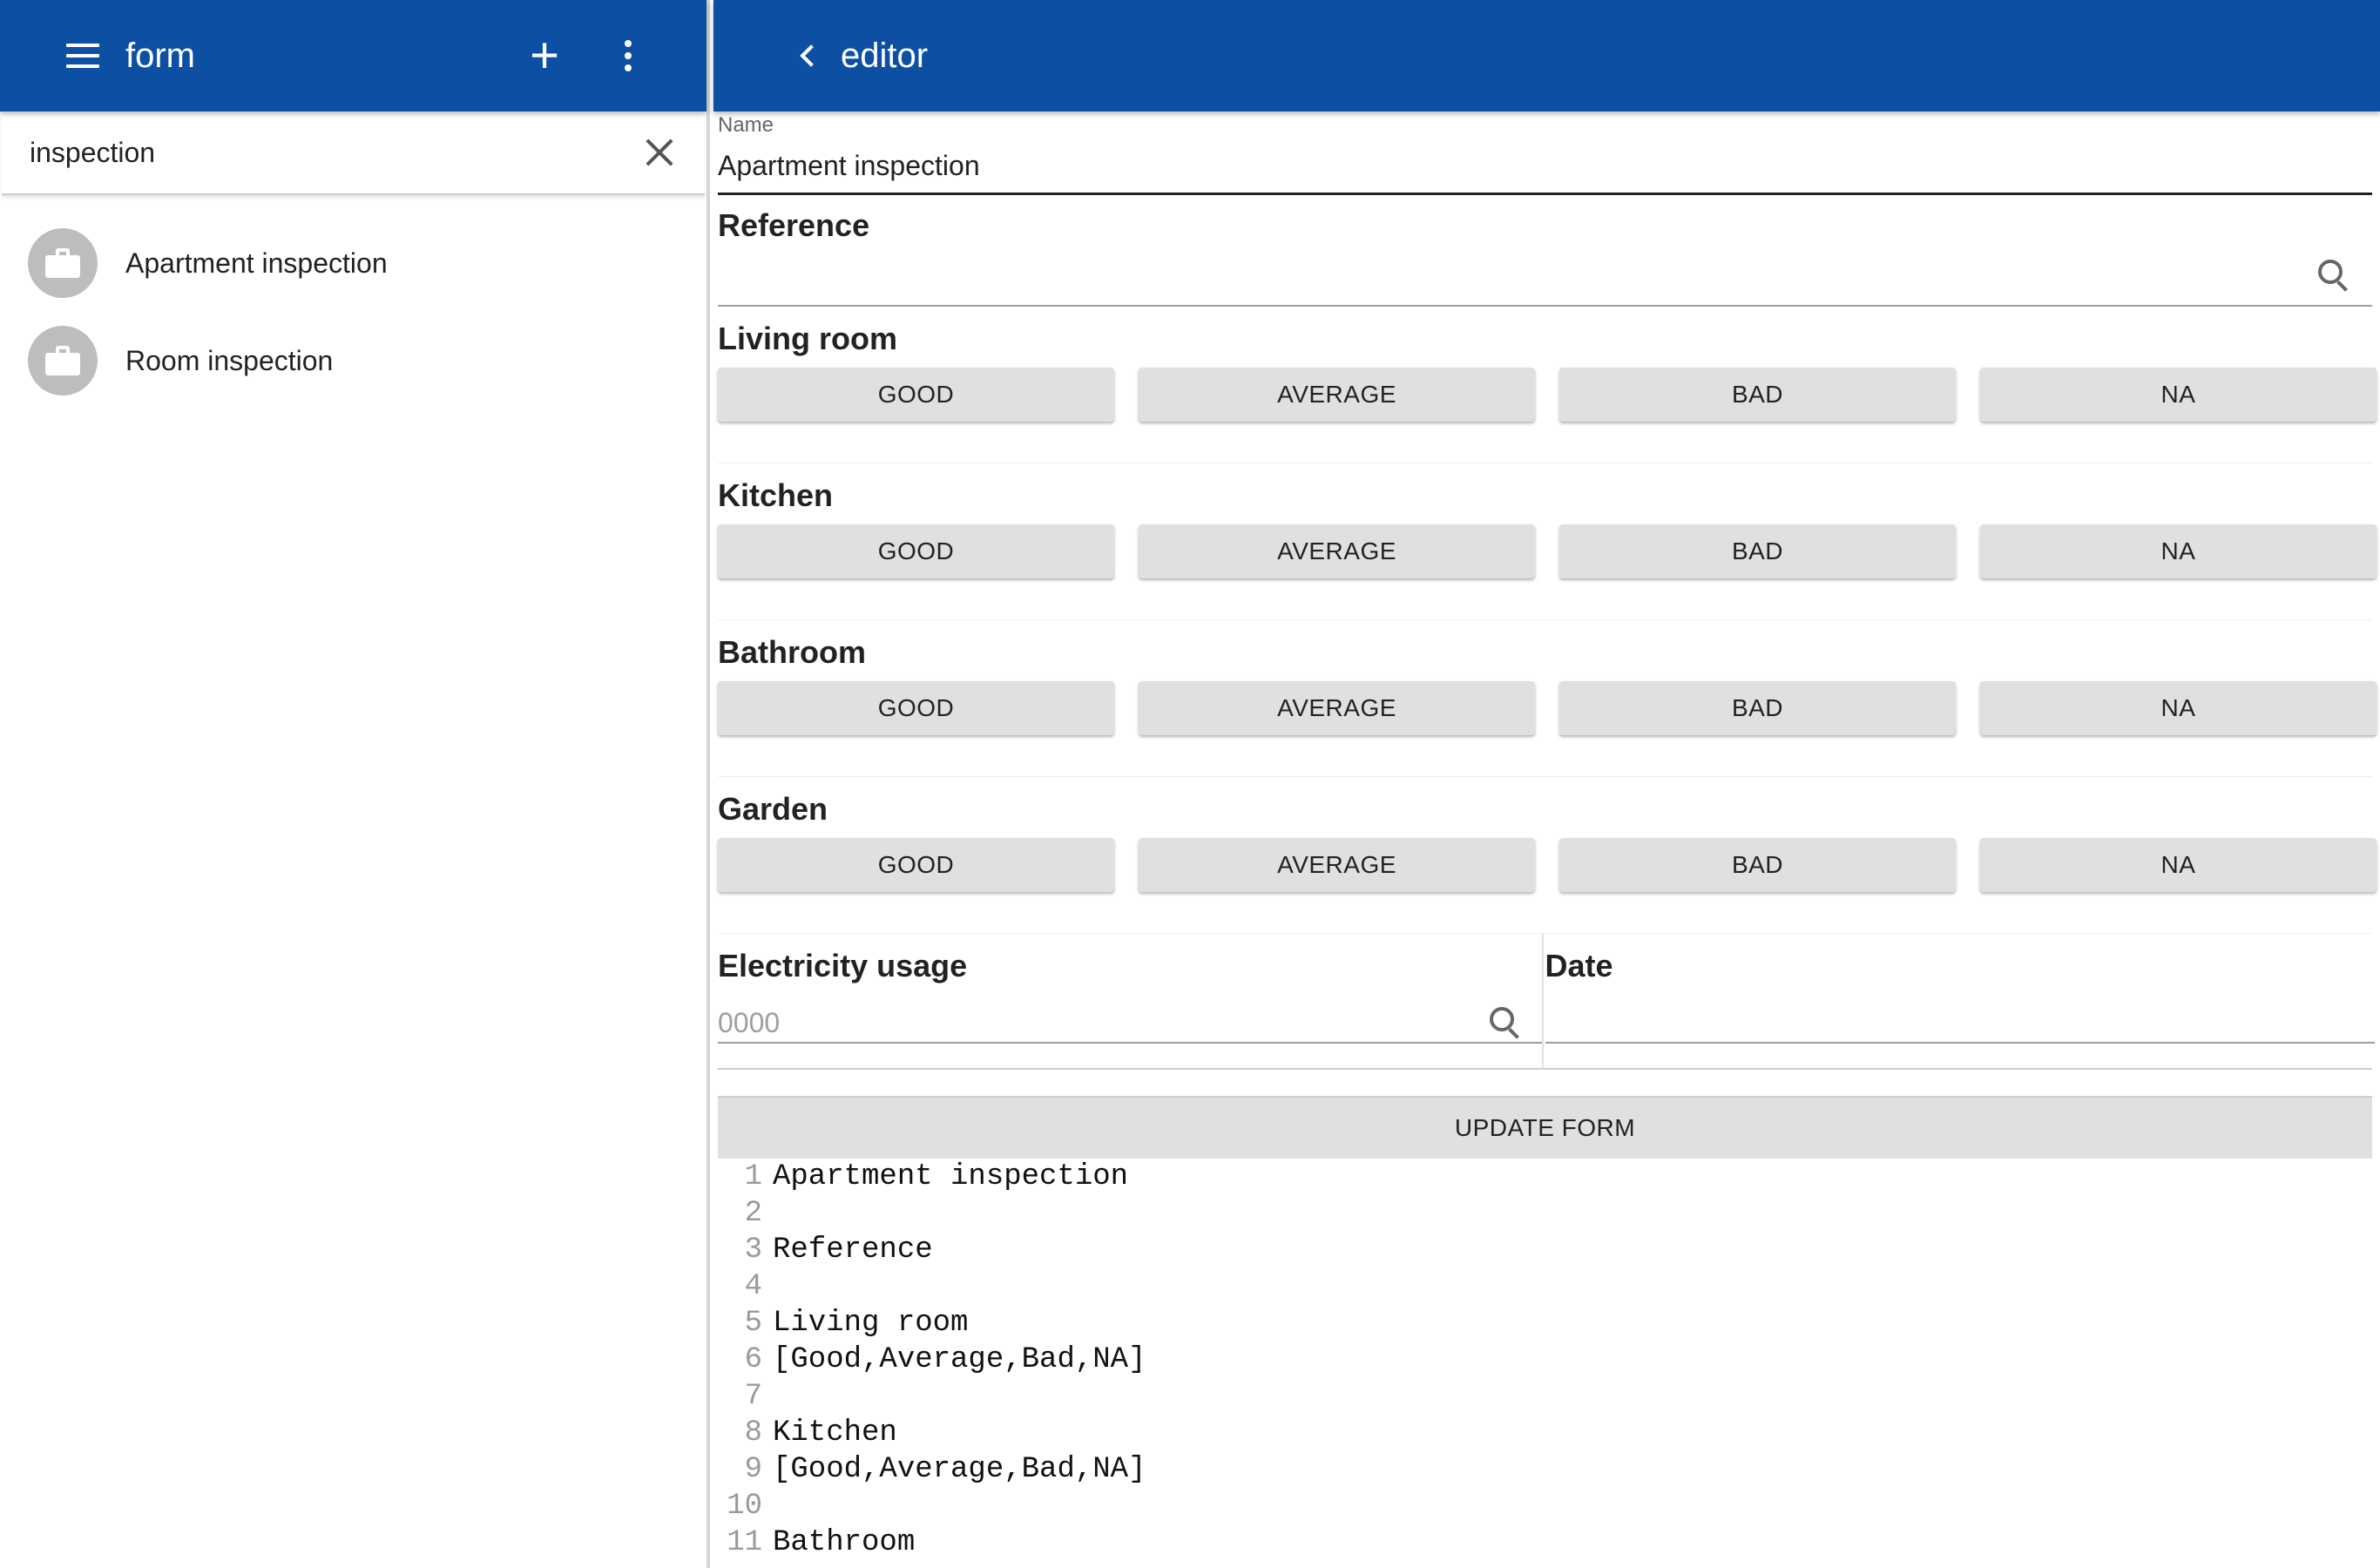  What do you see at coordinates (659, 152) in the screenshot?
I see `close-icon` at bounding box center [659, 152].